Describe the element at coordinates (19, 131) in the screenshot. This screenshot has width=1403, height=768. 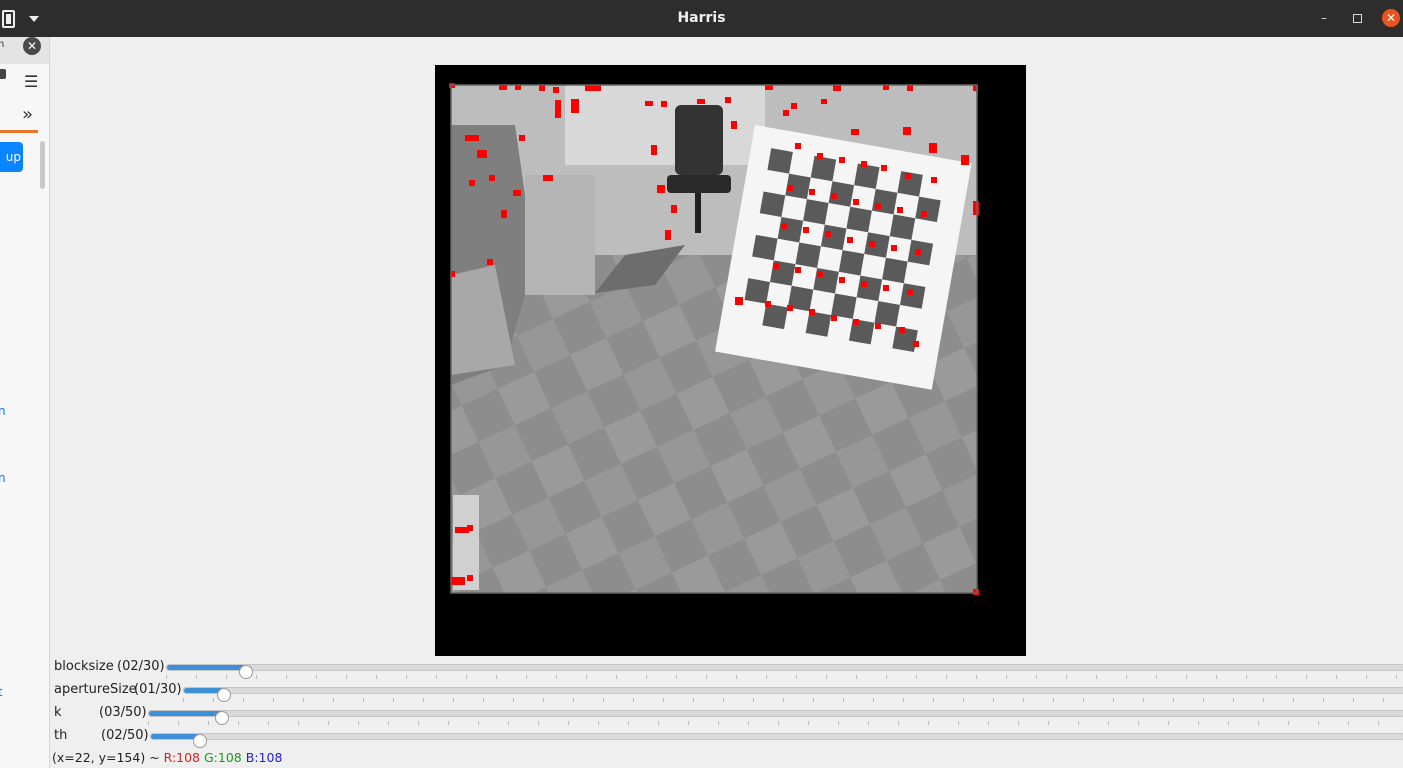
I see `active-tab-indicator` at that location.